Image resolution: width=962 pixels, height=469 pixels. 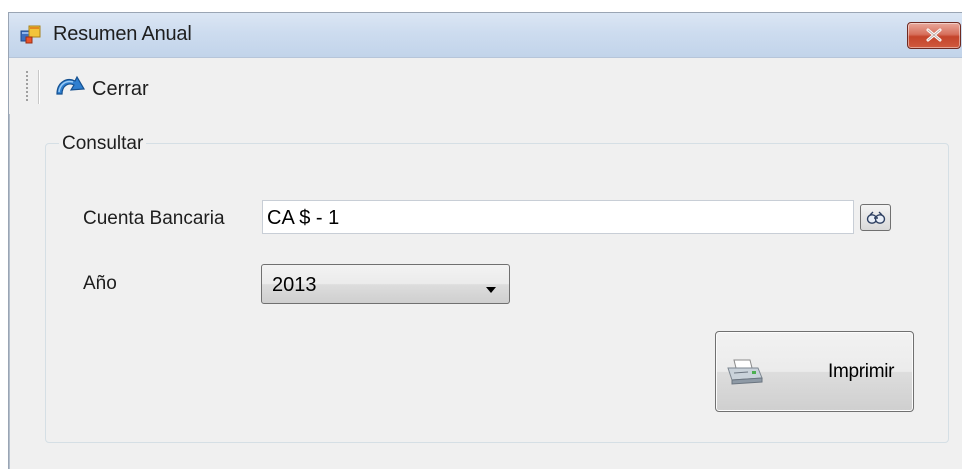 I want to click on window-title: Resumen Anual, so click(x=122, y=34).